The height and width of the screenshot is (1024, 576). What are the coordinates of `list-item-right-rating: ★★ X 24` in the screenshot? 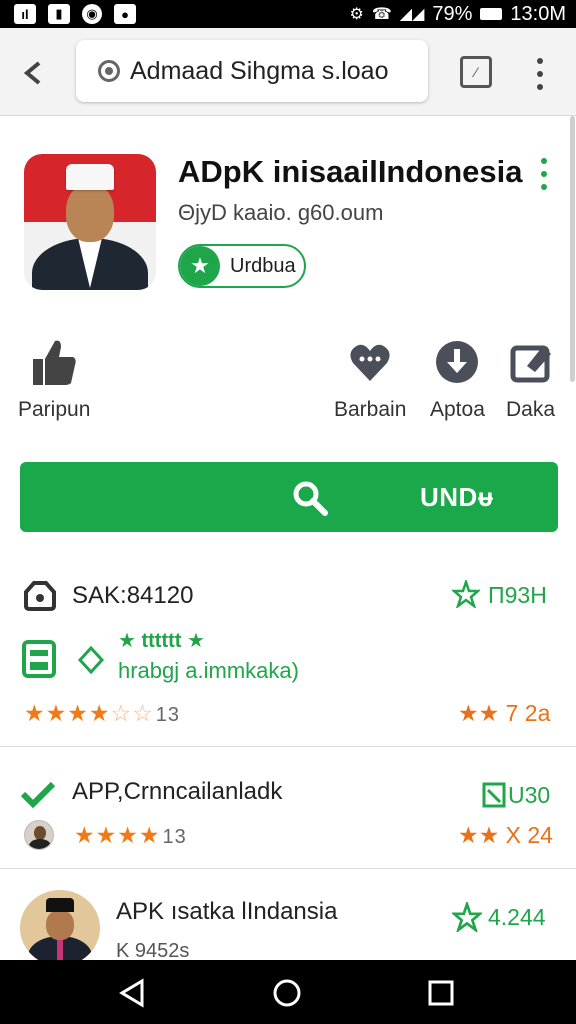 It's located at (505, 835).